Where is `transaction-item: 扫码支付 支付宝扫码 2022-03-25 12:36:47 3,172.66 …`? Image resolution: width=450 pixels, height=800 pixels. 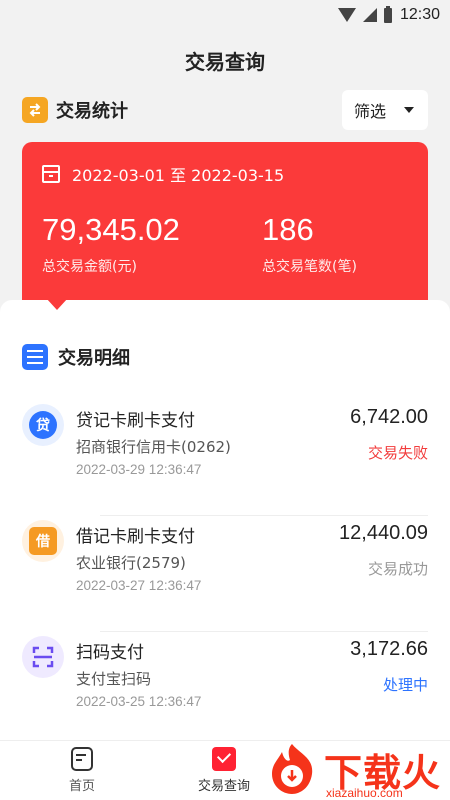
transaction-item: 扫码支付 支付宝扫码 2022-03-25 12:36:47 3,172.66 … is located at coordinates (225, 690).